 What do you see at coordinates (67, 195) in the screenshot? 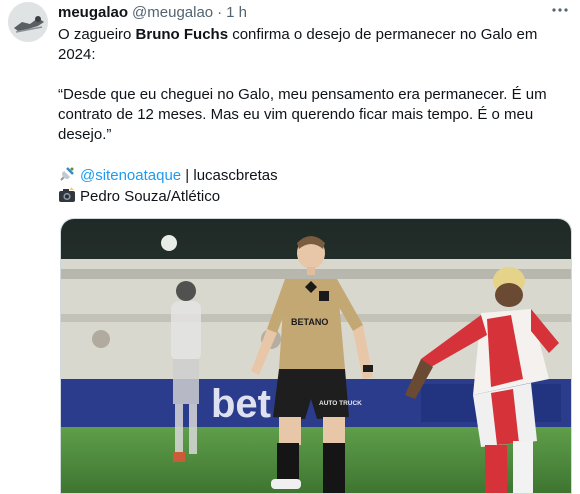
I see `camera-flash-icon` at bounding box center [67, 195].